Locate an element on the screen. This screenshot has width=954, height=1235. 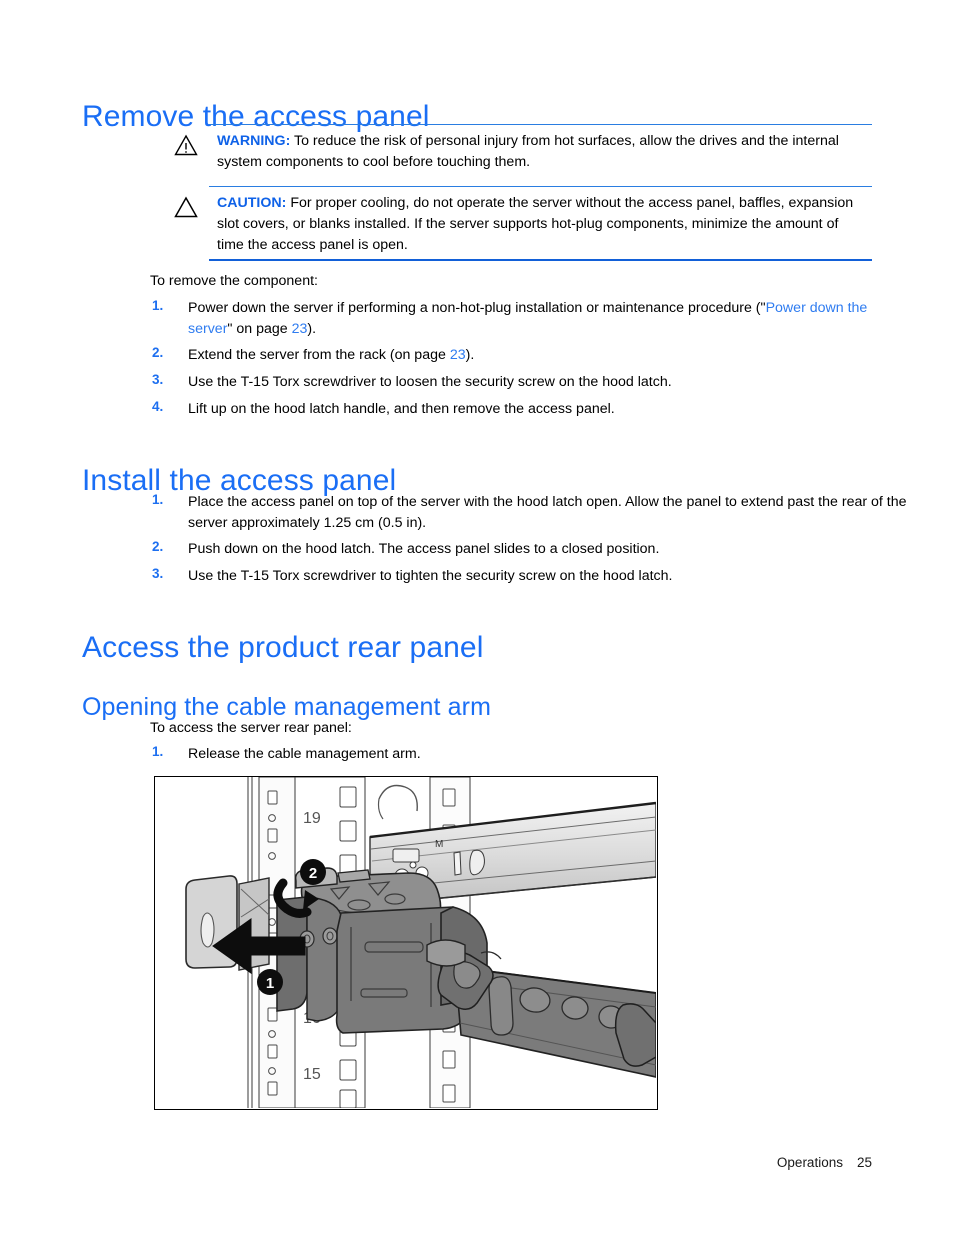
step-text-part: " on page is located at coordinates (259, 329).